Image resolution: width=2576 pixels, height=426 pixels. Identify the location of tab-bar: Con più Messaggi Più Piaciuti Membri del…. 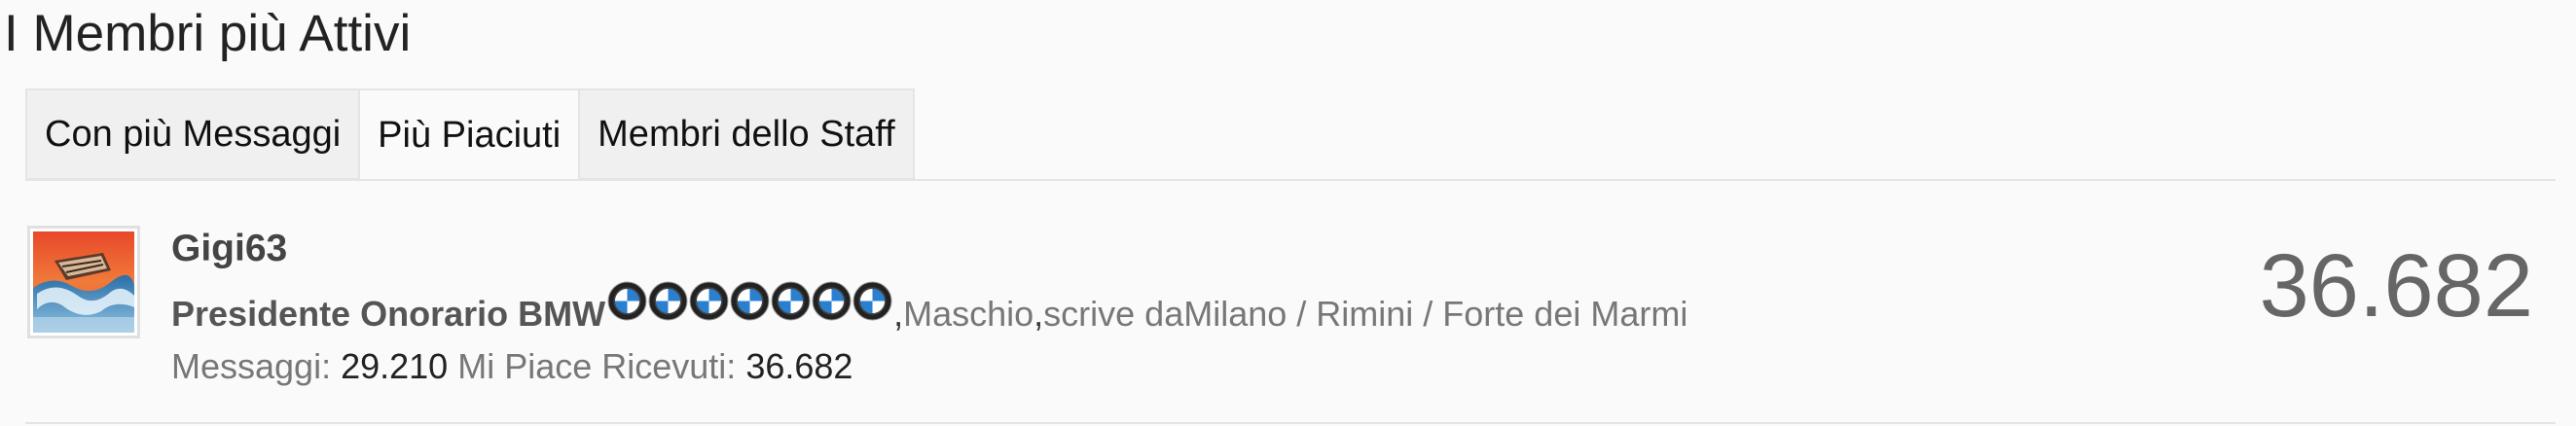
(470, 135).